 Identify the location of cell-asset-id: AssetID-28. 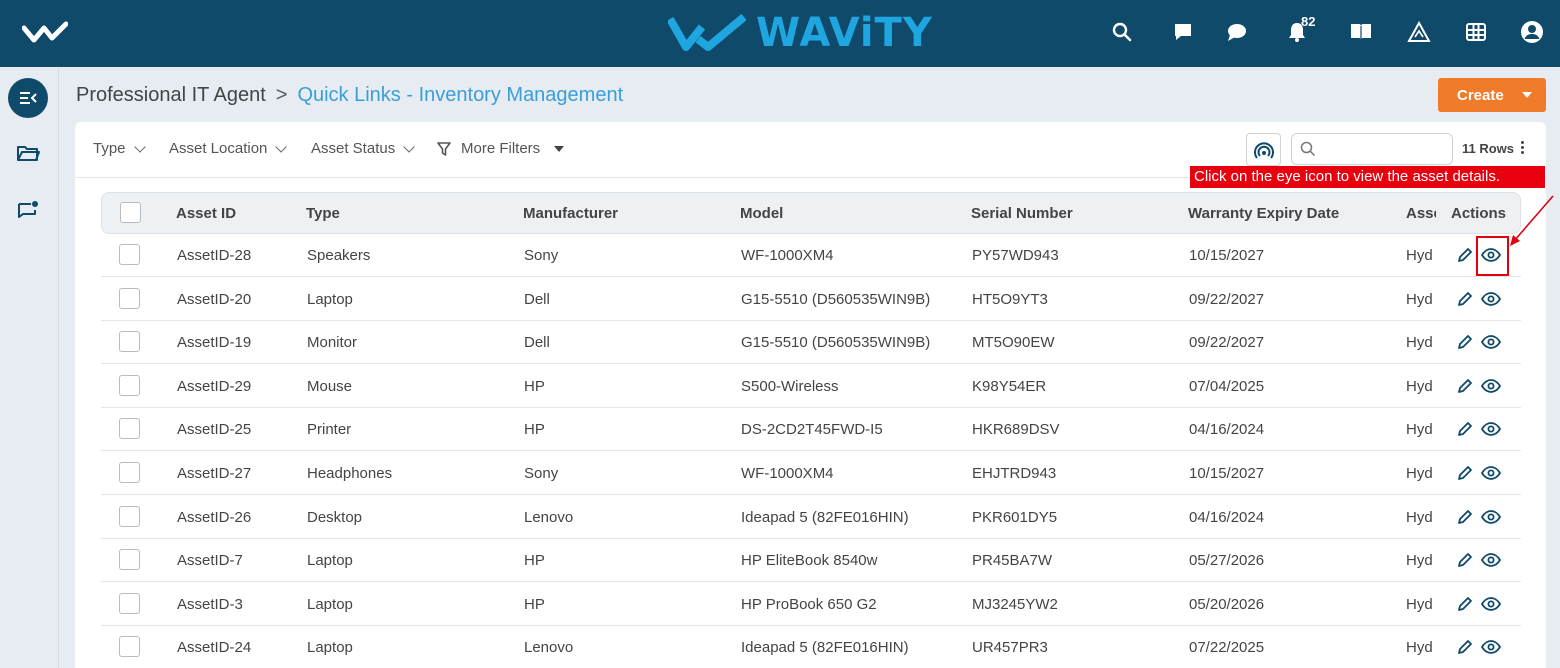
(214, 255).